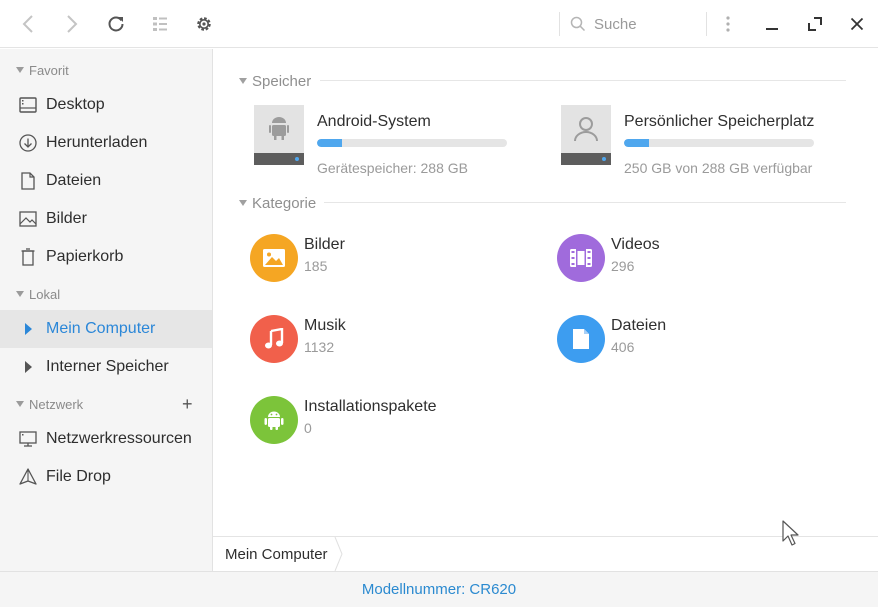  I want to click on music-note-icon, so click(274, 338).